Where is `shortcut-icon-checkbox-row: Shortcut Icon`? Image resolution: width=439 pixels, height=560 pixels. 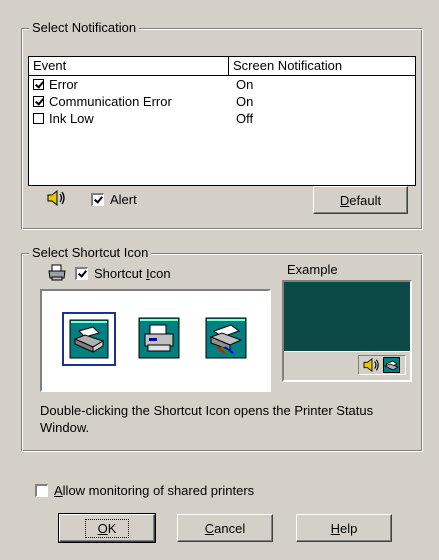
shortcut-icon-checkbox-row: Shortcut Icon is located at coordinates (123, 273).